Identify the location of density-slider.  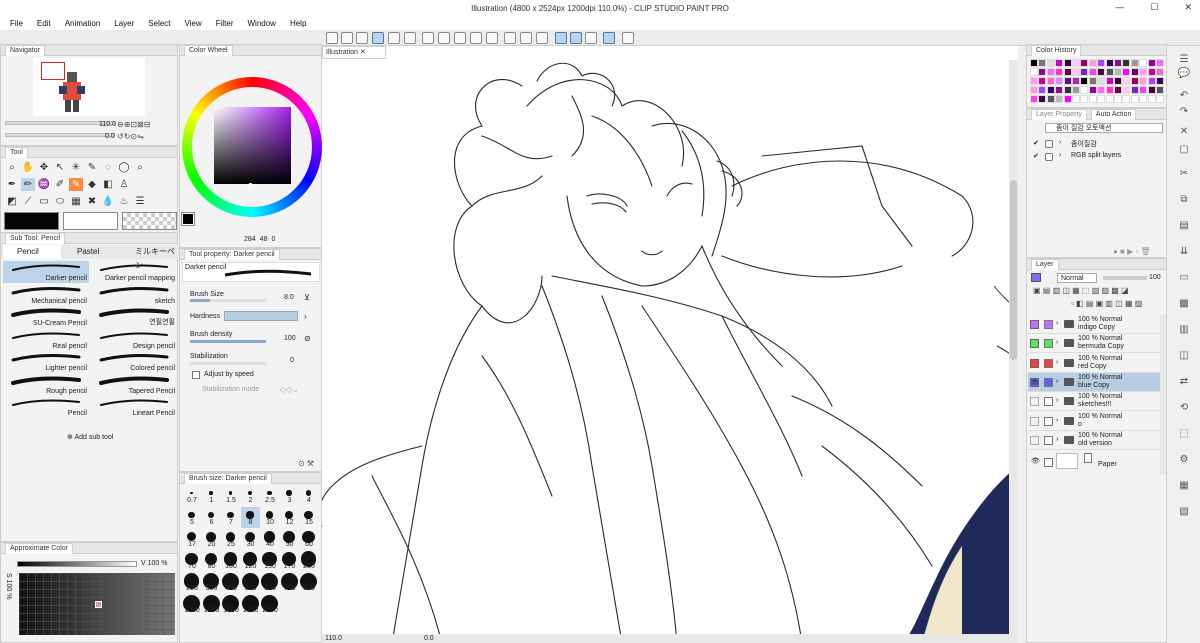
(228, 341).